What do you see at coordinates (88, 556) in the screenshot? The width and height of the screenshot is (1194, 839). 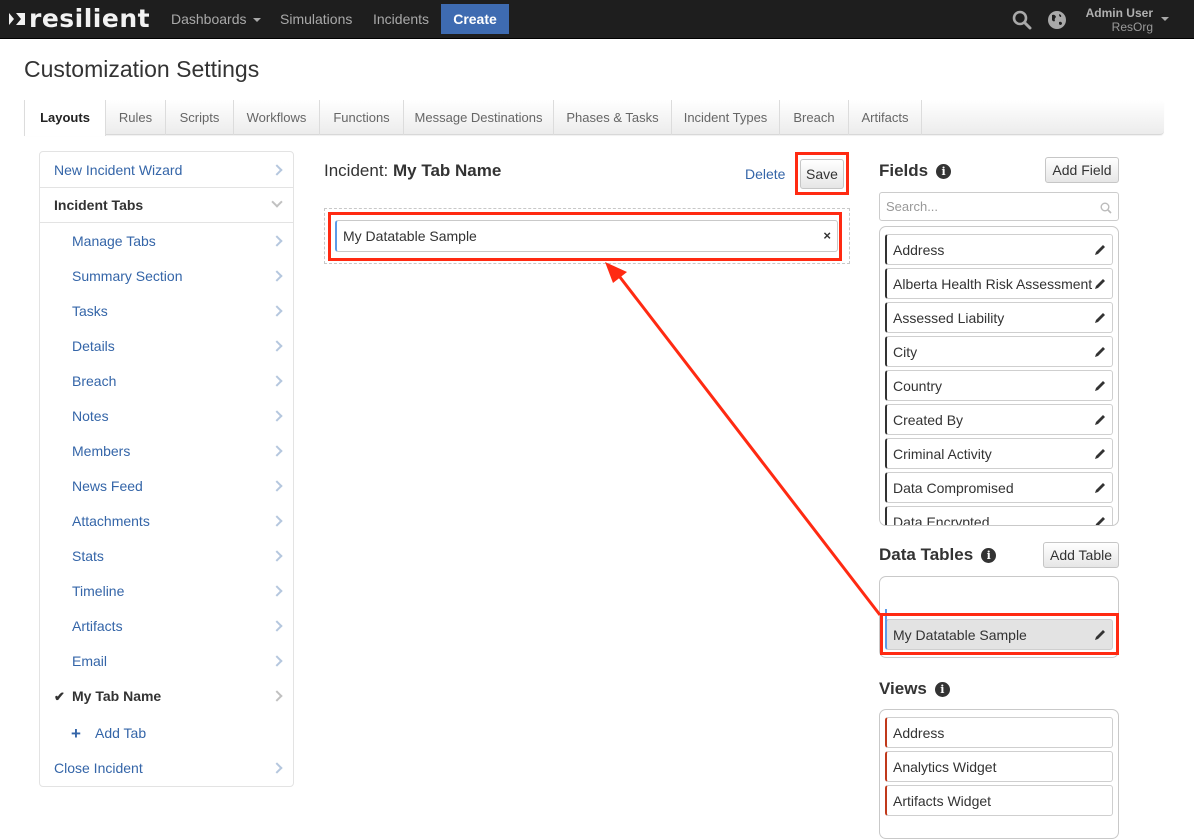 I see `sidebar-item-label: Stats` at bounding box center [88, 556].